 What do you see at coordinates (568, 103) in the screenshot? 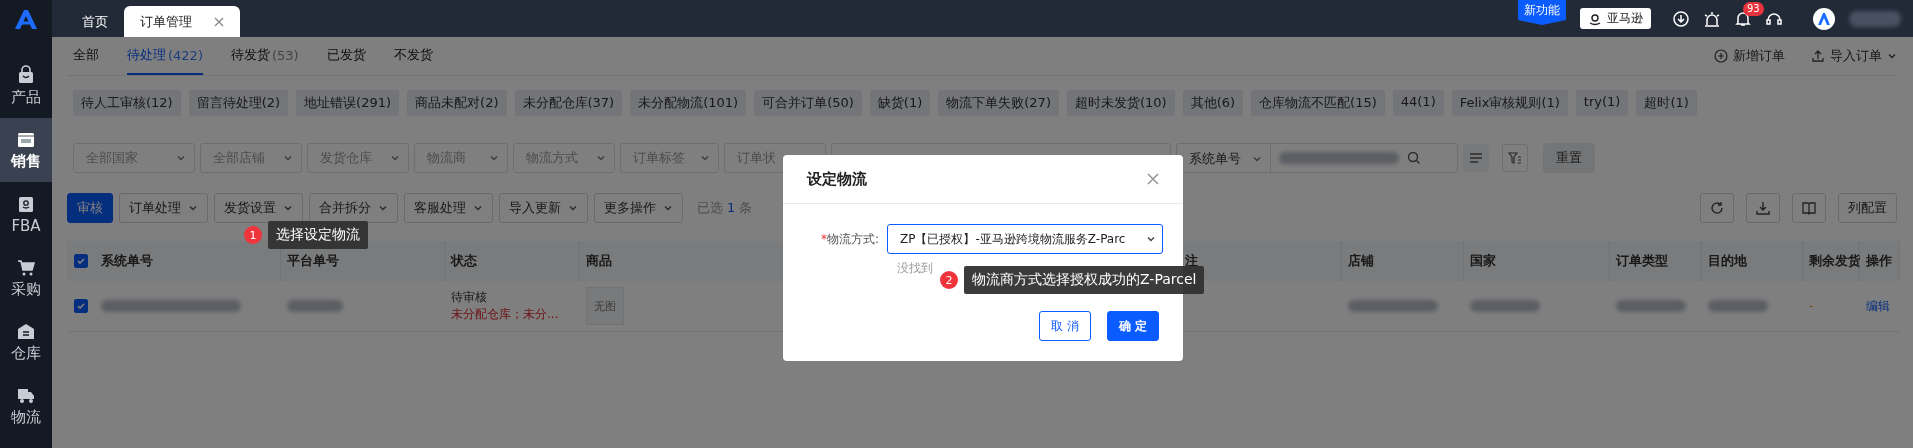
I see `filter-tag: 未分配仓库(37)` at bounding box center [568, 103].